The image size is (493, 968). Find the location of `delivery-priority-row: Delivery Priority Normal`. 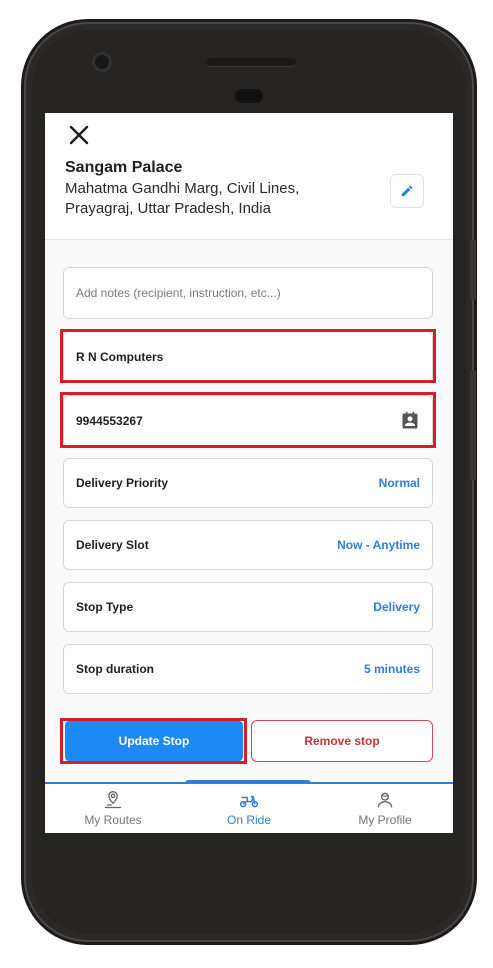

delivery-priority-row: Delivery Priority Normal is located at coordinates (248, 483).